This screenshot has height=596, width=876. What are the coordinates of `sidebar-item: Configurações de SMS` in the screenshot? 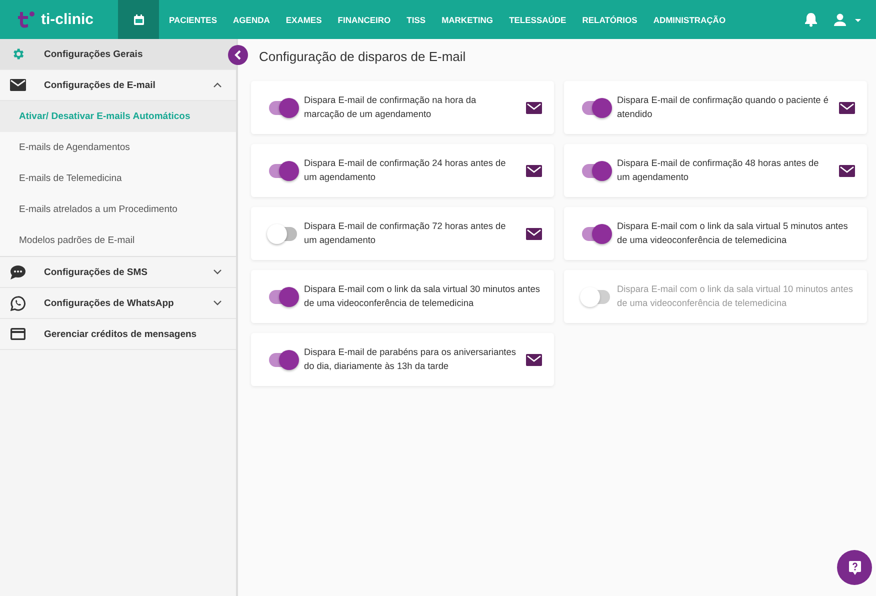 It's located at (118, 272).